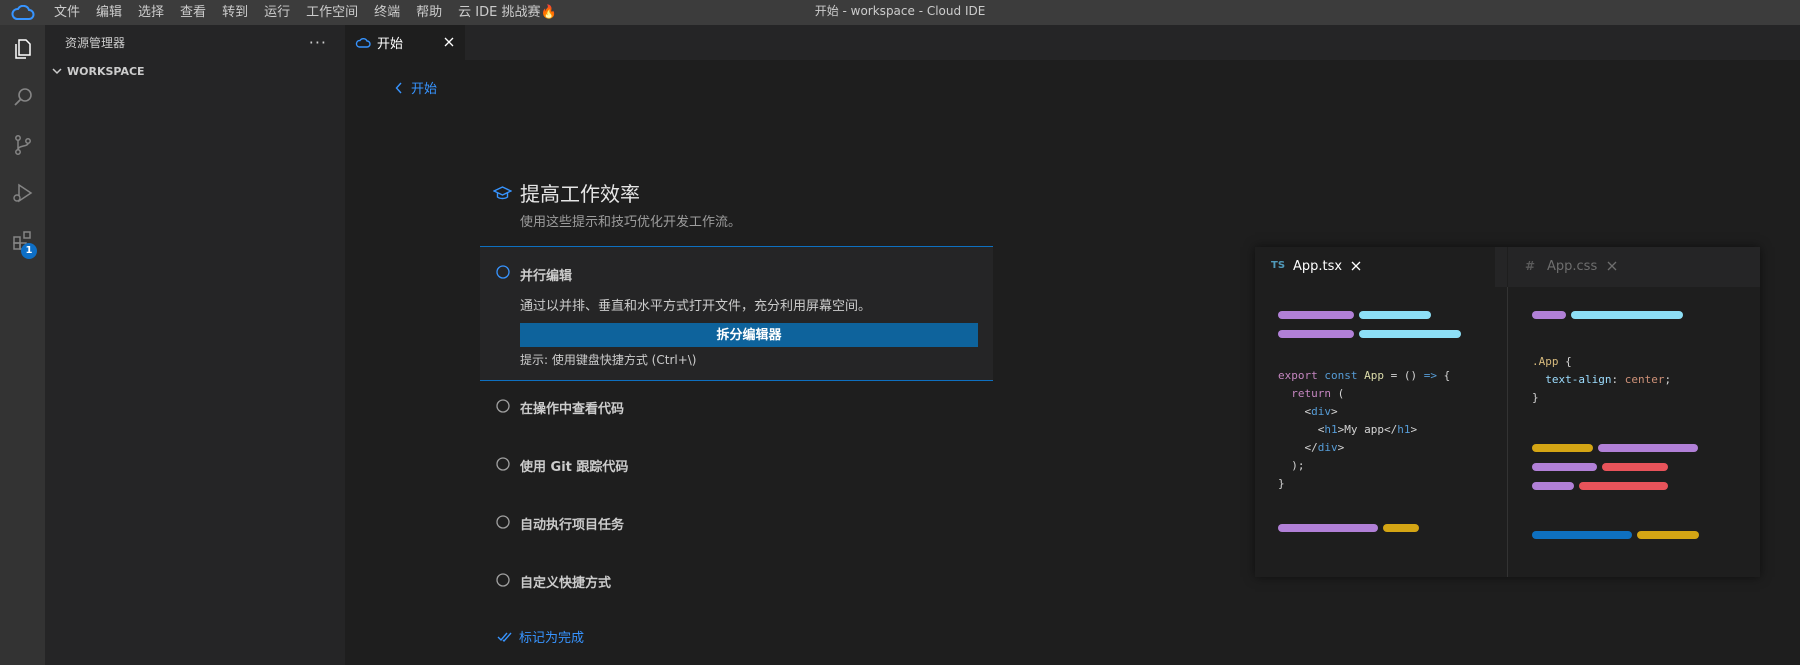  I want to click on extensions-badge: 1, so click(29, 251).